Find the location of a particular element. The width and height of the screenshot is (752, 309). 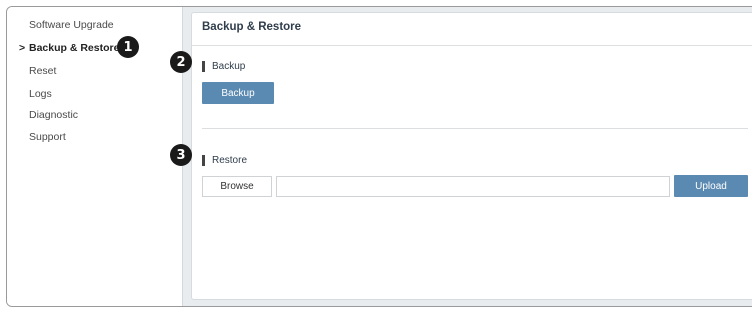

backup-section-heading: Backup is located at coordinates (223, 66).